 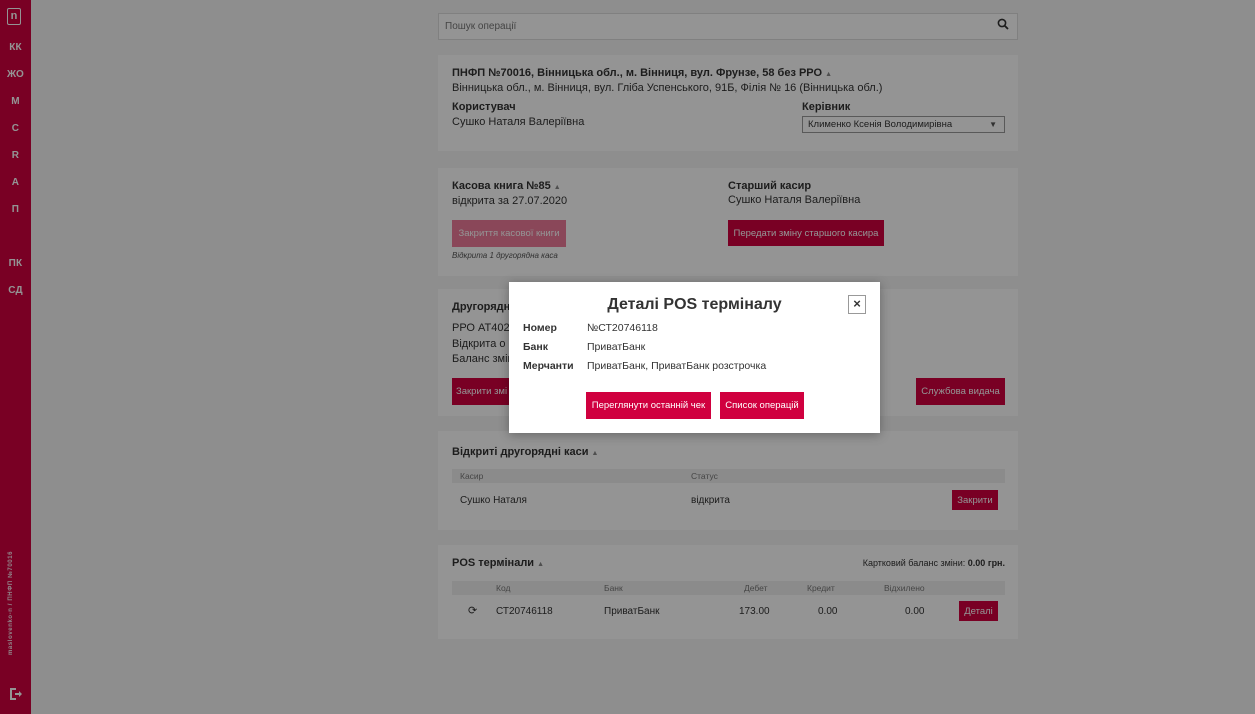 I want to click on view-last-check-button: Переглянути останній чек, so click(x=648, y=405).